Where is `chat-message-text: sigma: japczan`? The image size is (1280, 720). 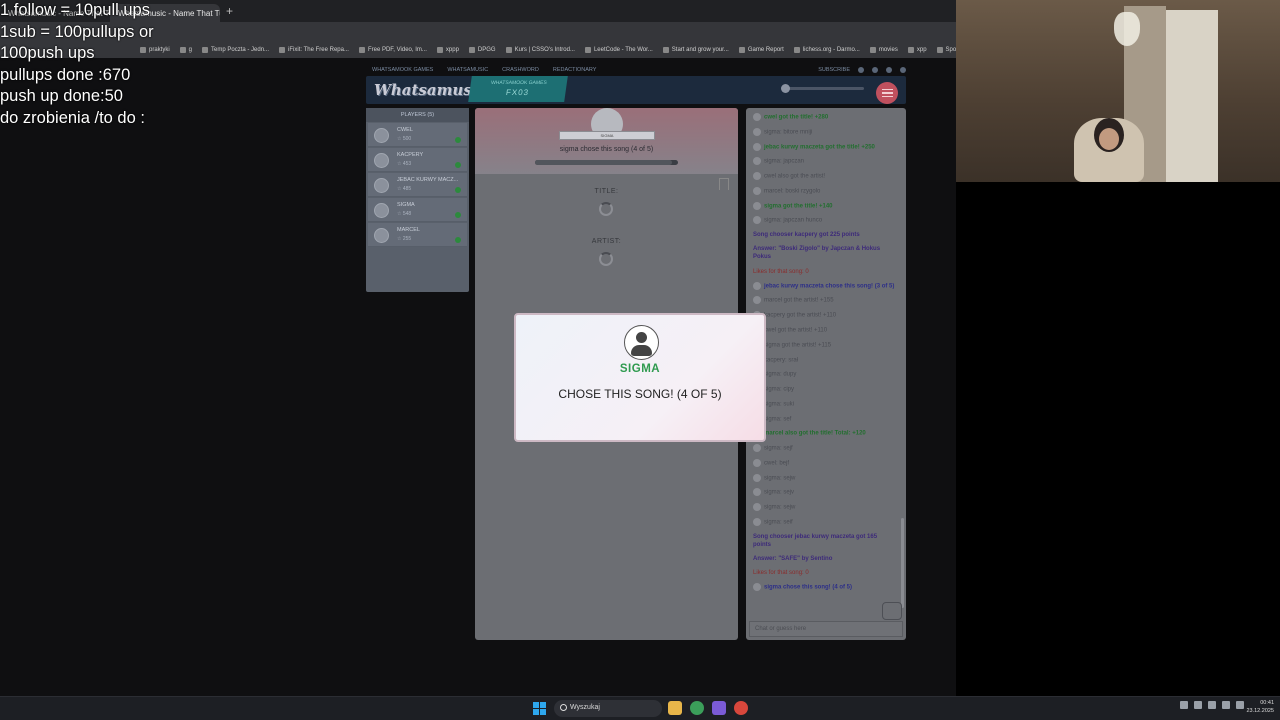 chat-message-text: sigma: japczan is located at coordinates (784, 161).